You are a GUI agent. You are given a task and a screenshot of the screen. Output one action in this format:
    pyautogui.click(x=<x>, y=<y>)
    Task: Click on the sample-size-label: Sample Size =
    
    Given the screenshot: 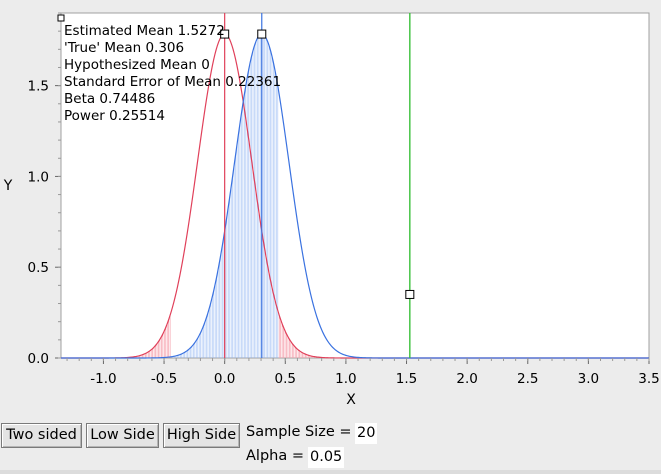 What is the action you would take?
    pyautogui.click(x=299, y=432)
    